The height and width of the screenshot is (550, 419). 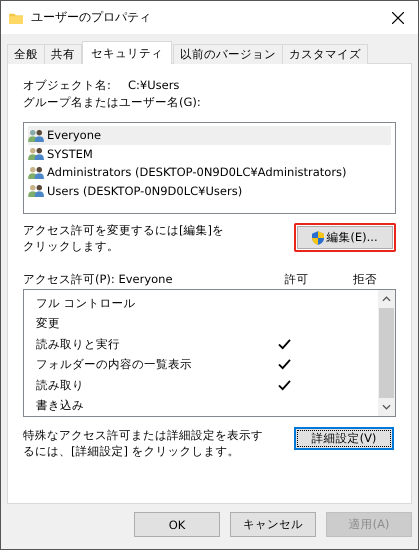 I want to click on tab: セキュリティ, so click(x=127, y=52).